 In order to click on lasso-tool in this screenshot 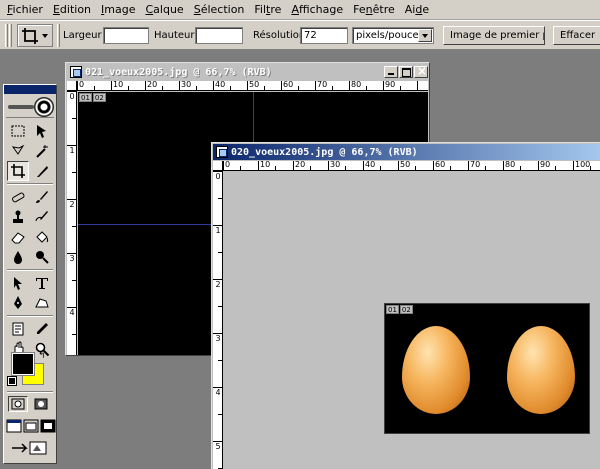, I will do `click(18, 151)`.